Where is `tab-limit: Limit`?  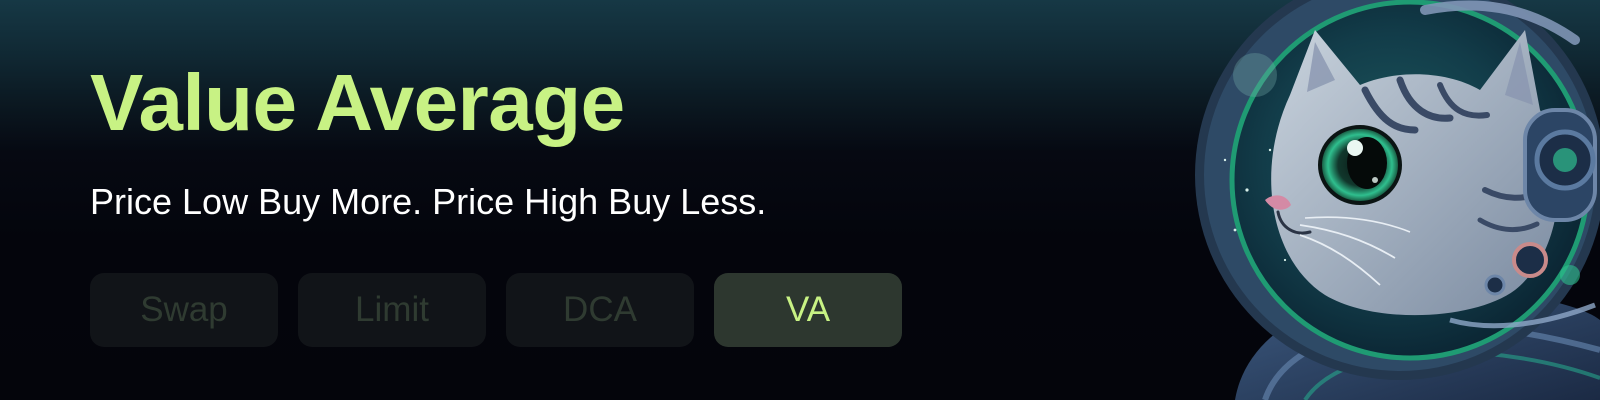
tab-limit: Limit is located at coordinates (392, 310).